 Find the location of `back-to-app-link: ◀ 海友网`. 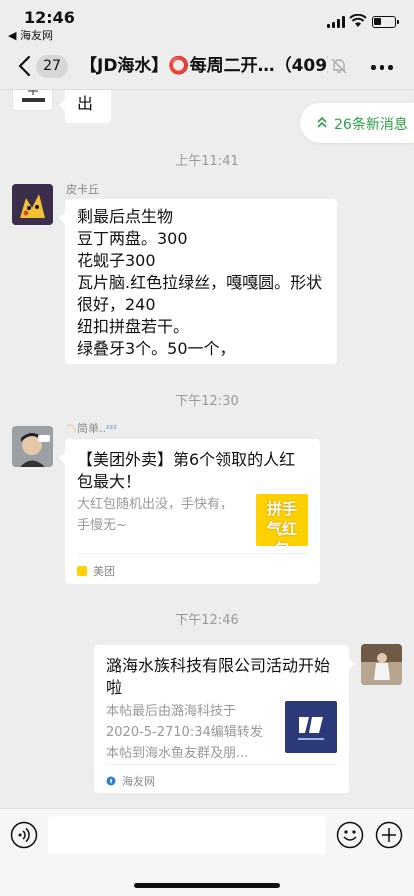

back-to-app-link: ◀ 海友网 is located at coordinates (30, 35).